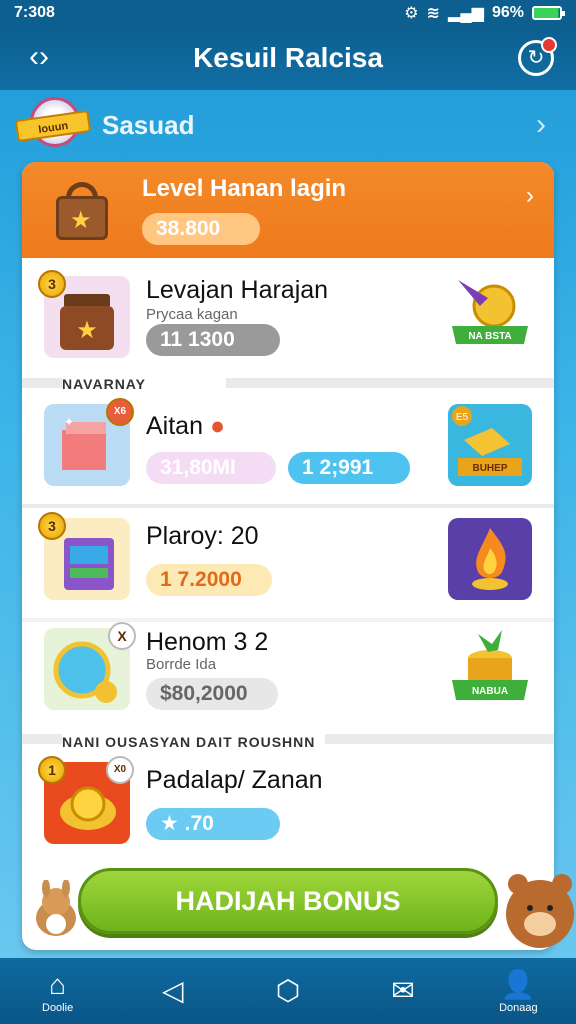  What do you see at coordinates (201, 229) in the screenshot?
I see `featured-value: 38.800` at bounding box center [201, 229].